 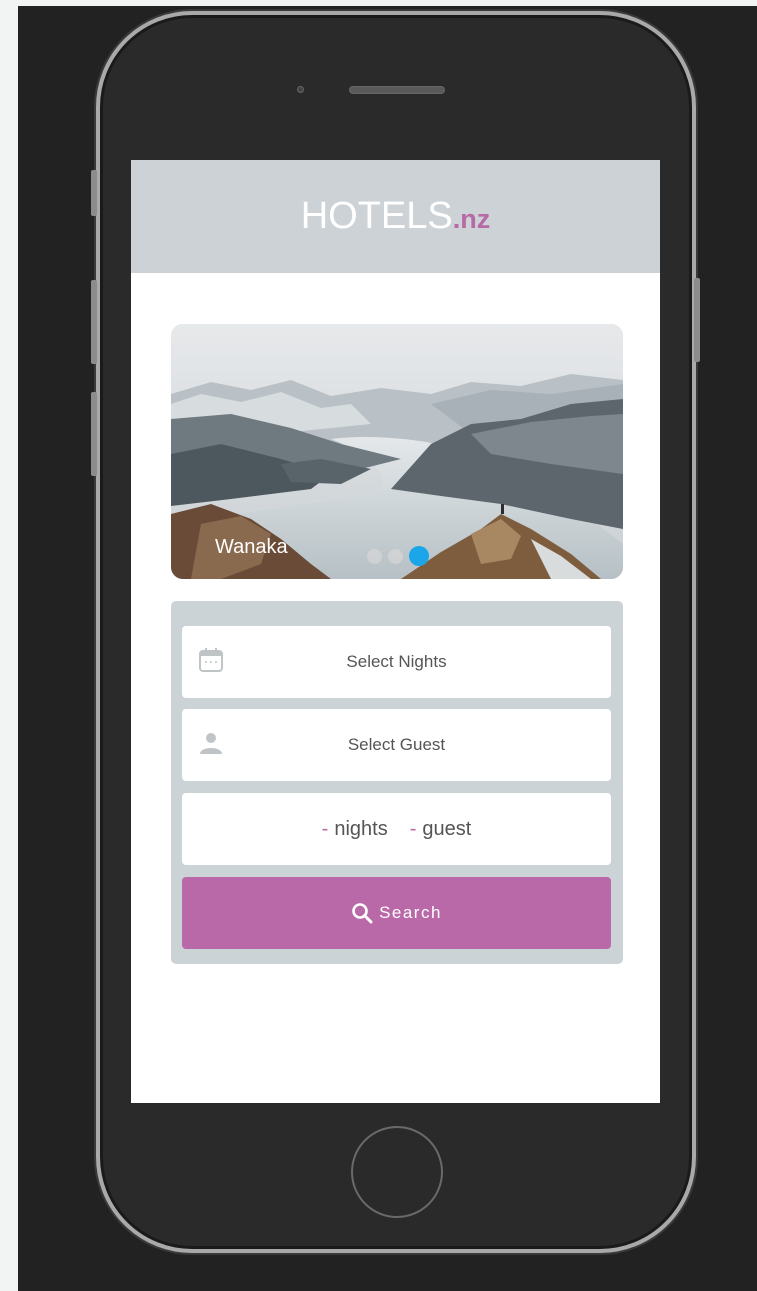 I want to click on select-guest-label: Select Guest, so click(x=396, y=744).